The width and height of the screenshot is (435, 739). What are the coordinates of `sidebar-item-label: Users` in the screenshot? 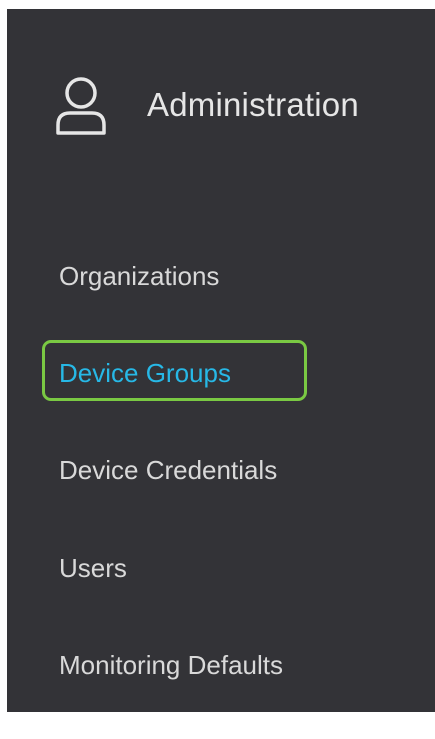 It's located at (93, 568).